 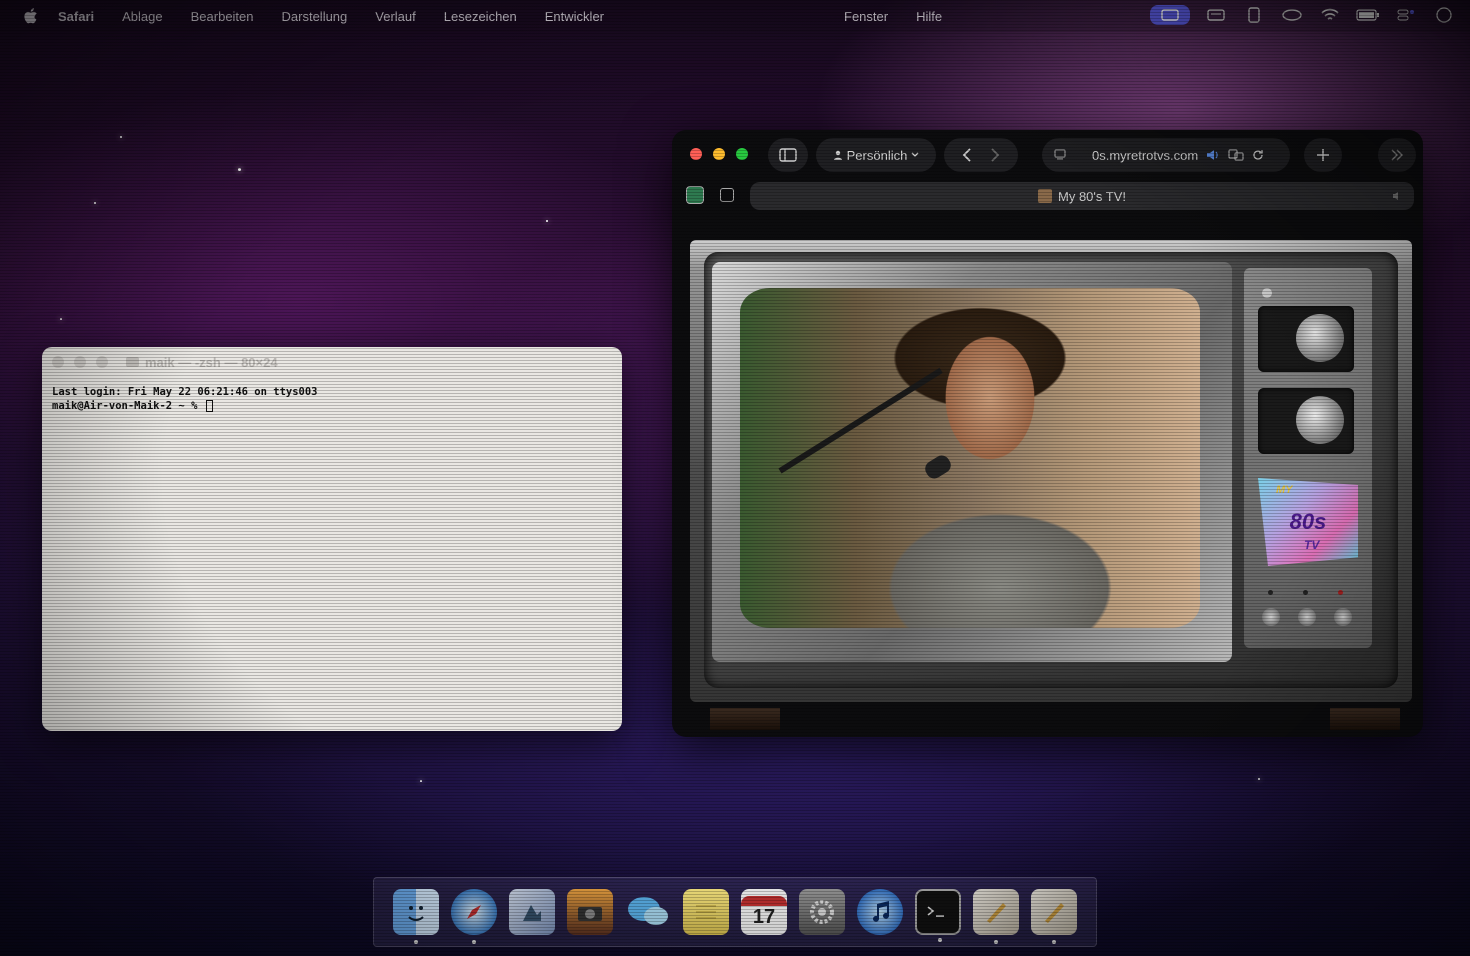 I want to click on logo-line-2: 80s, so click(x=1308, y=521).